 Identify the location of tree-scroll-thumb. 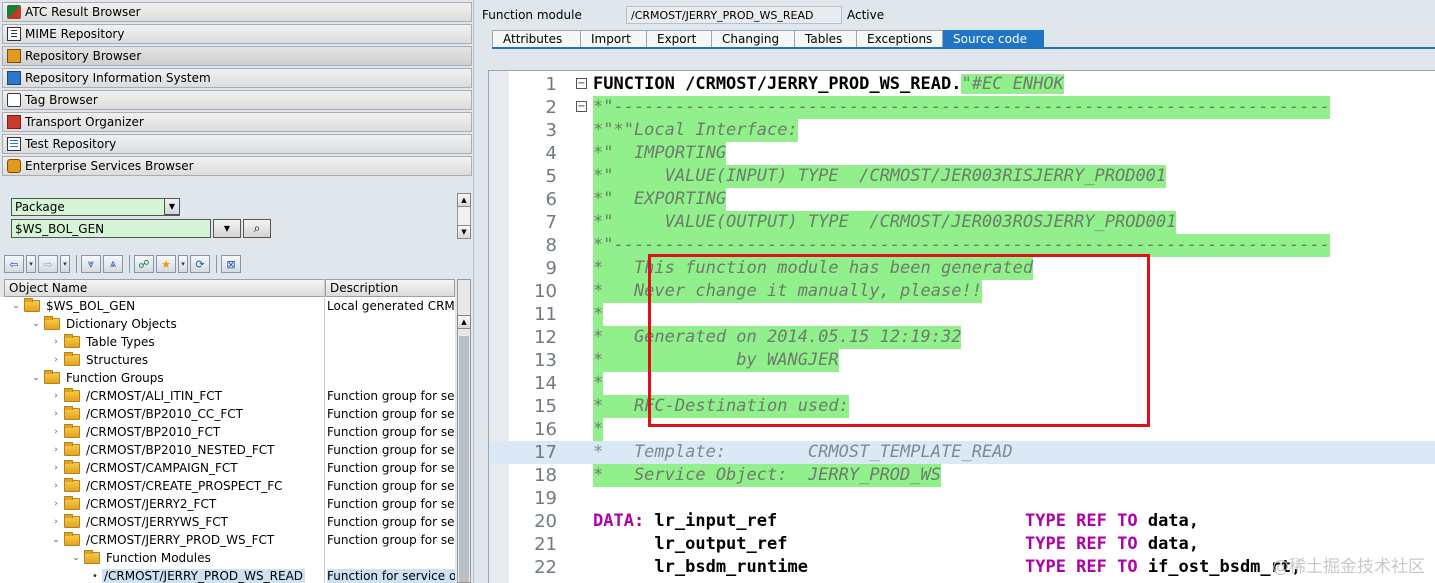
(464, 459).